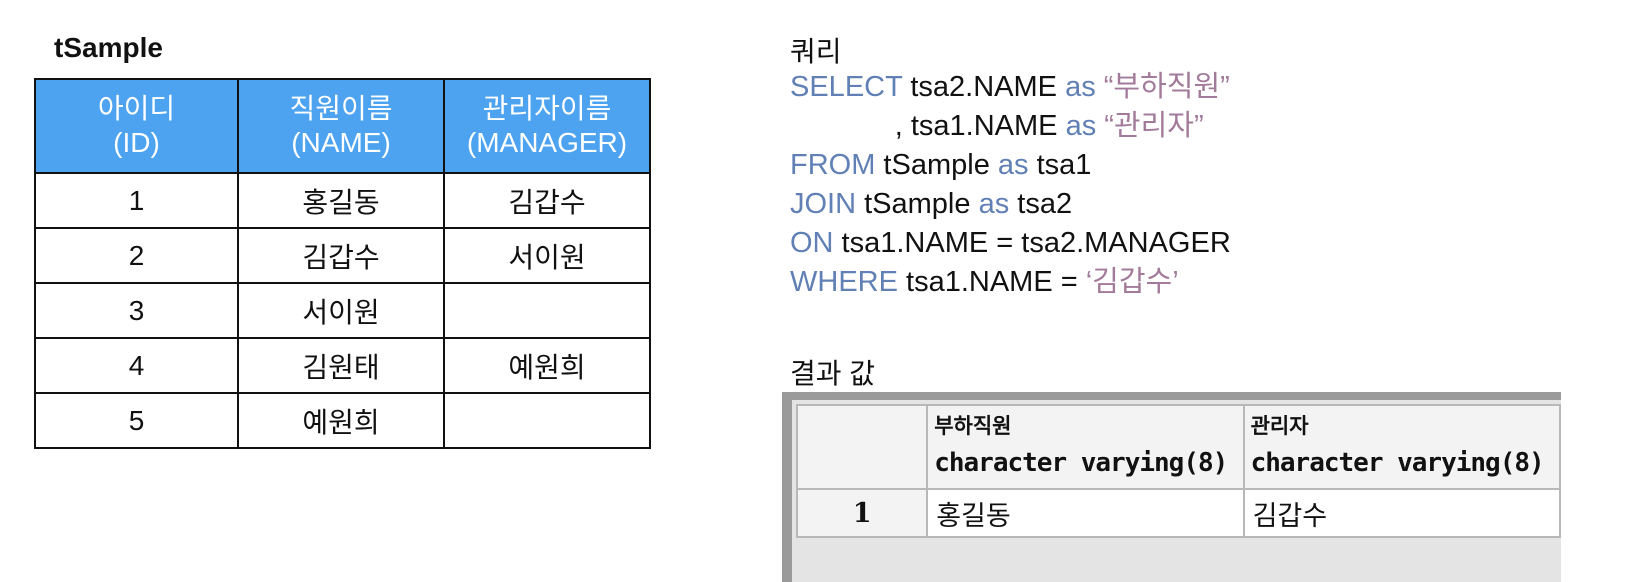 The image size is (1644, 582). I want to click on sql-string: ‘김갑수’, so click(1132, 282).